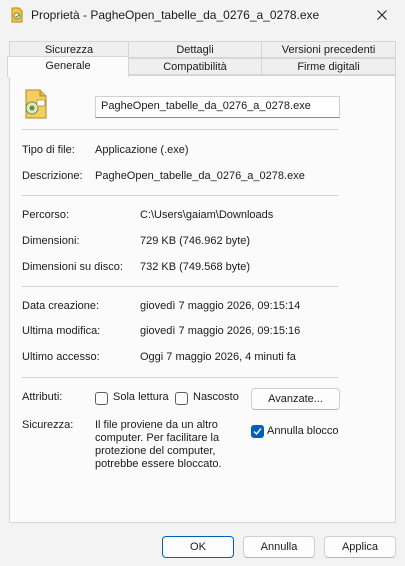 This screenshot has width=405, height=566. I want to click on size-value: 729 KB (746.962 byte), so click(195, 241).